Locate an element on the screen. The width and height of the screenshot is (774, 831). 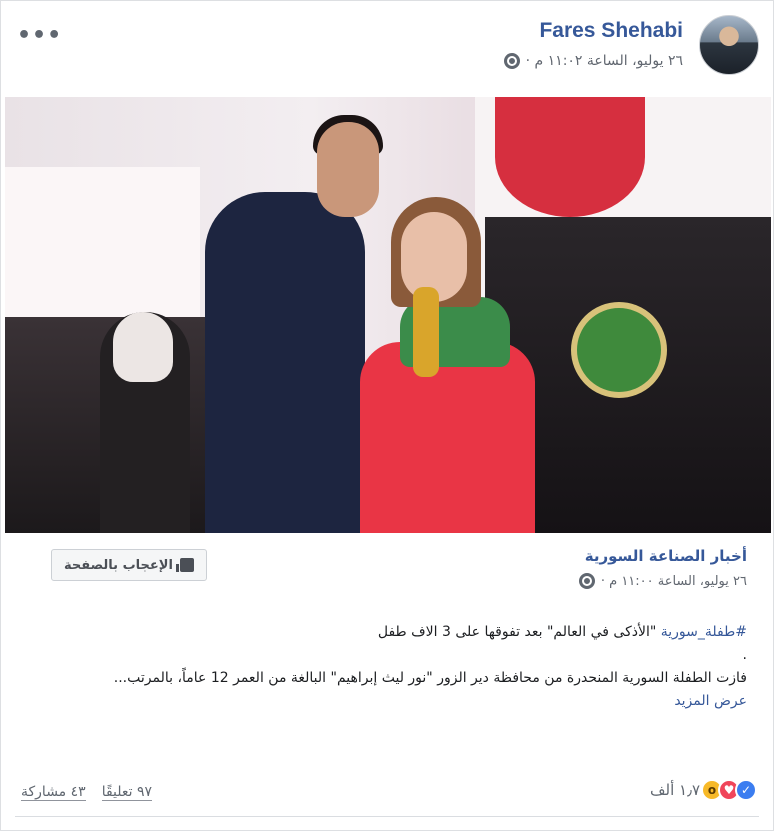
author-name: Fares Shehabi is located at coordinates (611, 31).